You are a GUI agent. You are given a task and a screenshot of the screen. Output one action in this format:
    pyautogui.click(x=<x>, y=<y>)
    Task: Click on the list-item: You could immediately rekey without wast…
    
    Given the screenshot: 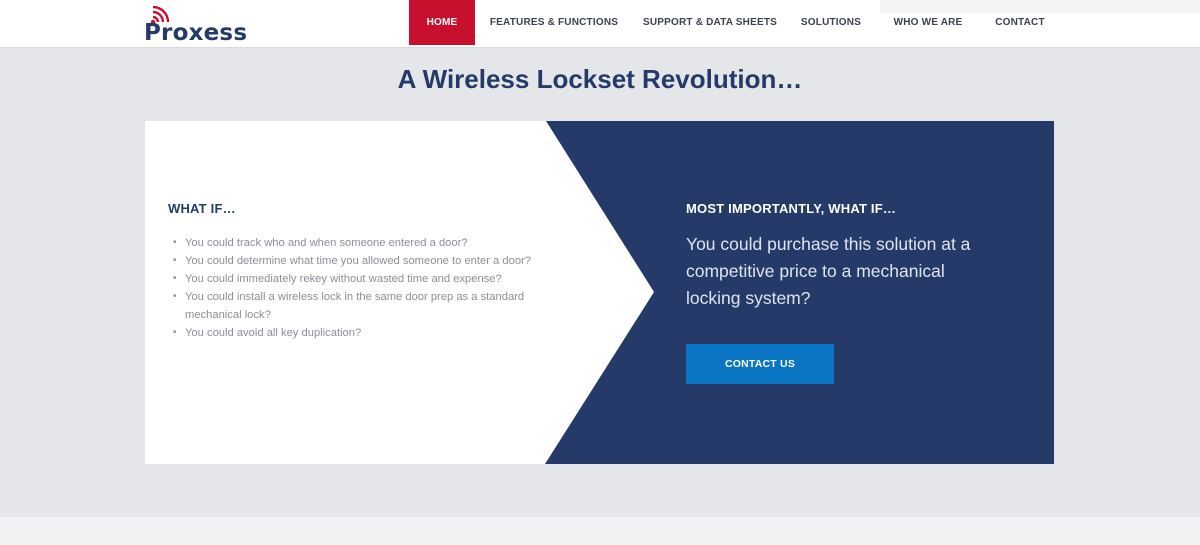 What is the action you would take?
    pyautogui.click(x=351, y=279)
    